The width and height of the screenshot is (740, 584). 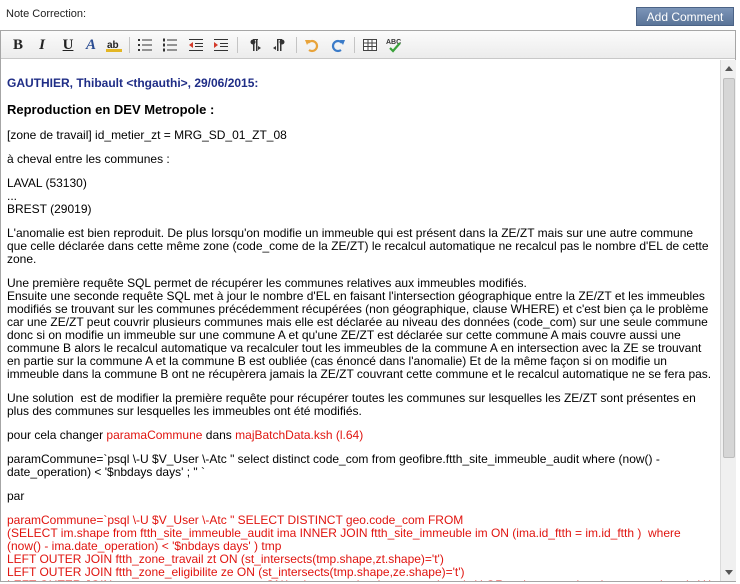 I want to click on indent-icon, so click(x=221, y=45).